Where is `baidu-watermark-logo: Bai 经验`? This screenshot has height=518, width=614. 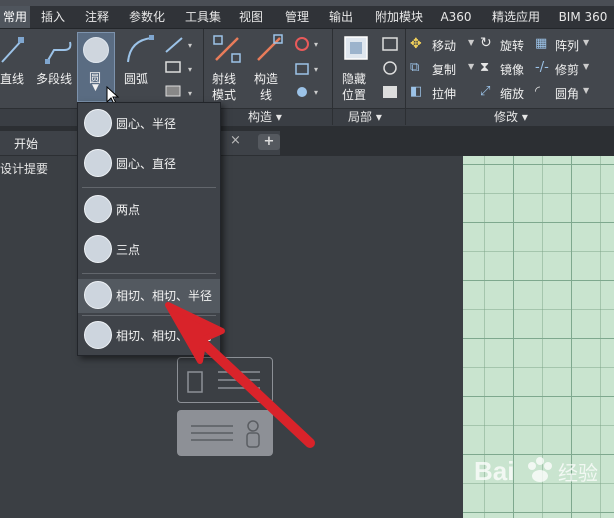
baidu-watermark-logo: Bai 经验 is located at coordinates (536, 471).